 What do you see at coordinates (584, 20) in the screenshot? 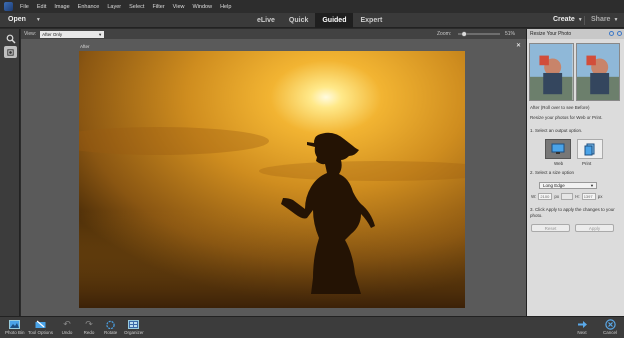
I see `divider` at bounding box center [584, 20].